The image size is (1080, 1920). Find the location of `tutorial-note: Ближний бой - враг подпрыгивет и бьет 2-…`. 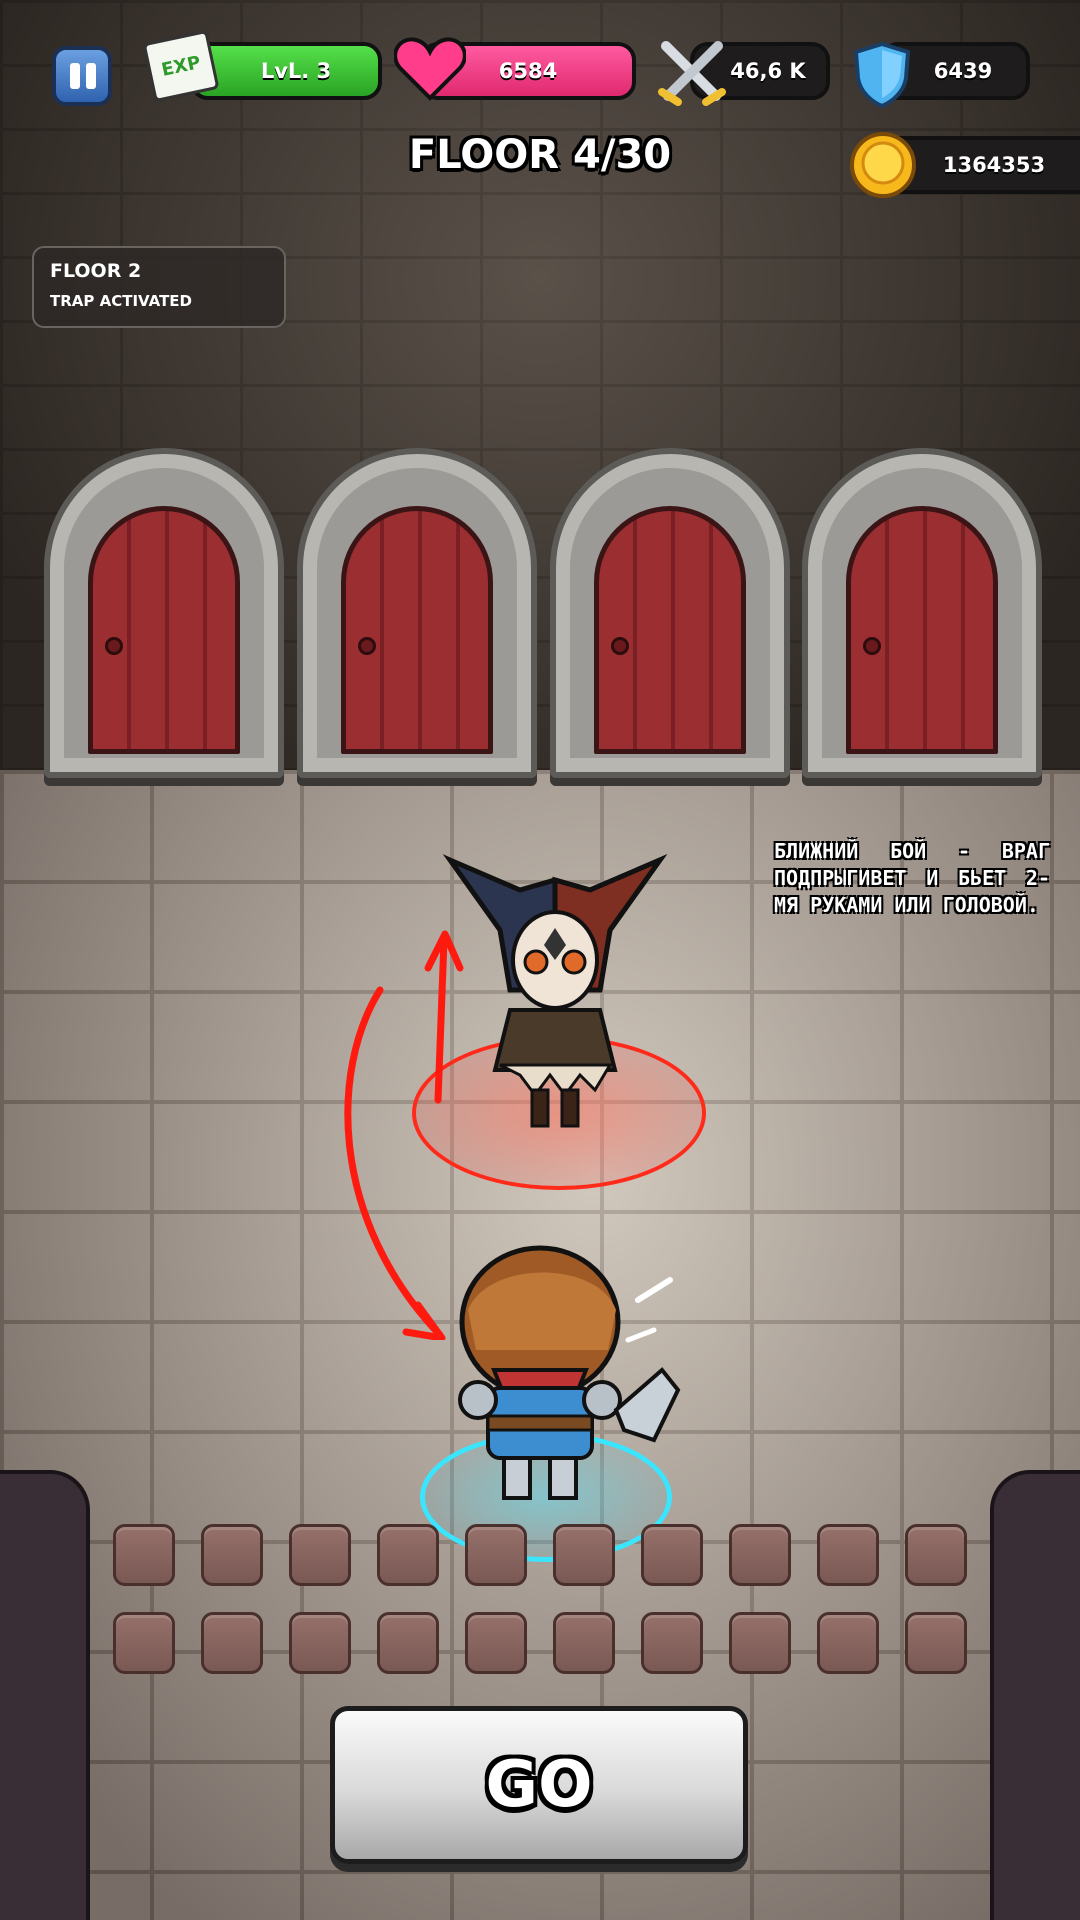

tutorial-note: Ближний бой - враг подпрыгивет и бьет 2-… is located at coordinates (912, 878).